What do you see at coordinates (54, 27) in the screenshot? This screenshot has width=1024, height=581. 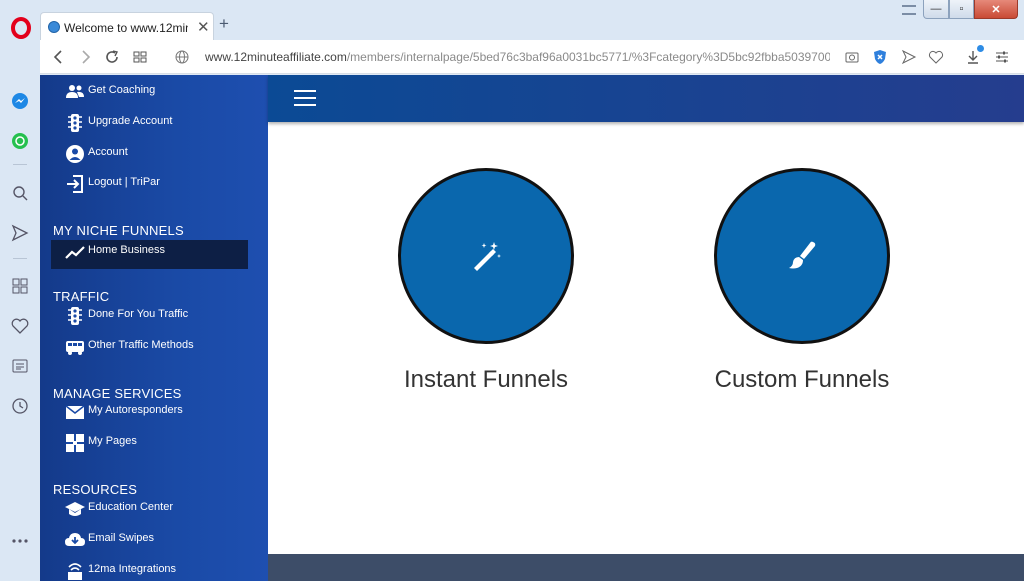 I see `favicon-icon` at bounding box center [54, 27].